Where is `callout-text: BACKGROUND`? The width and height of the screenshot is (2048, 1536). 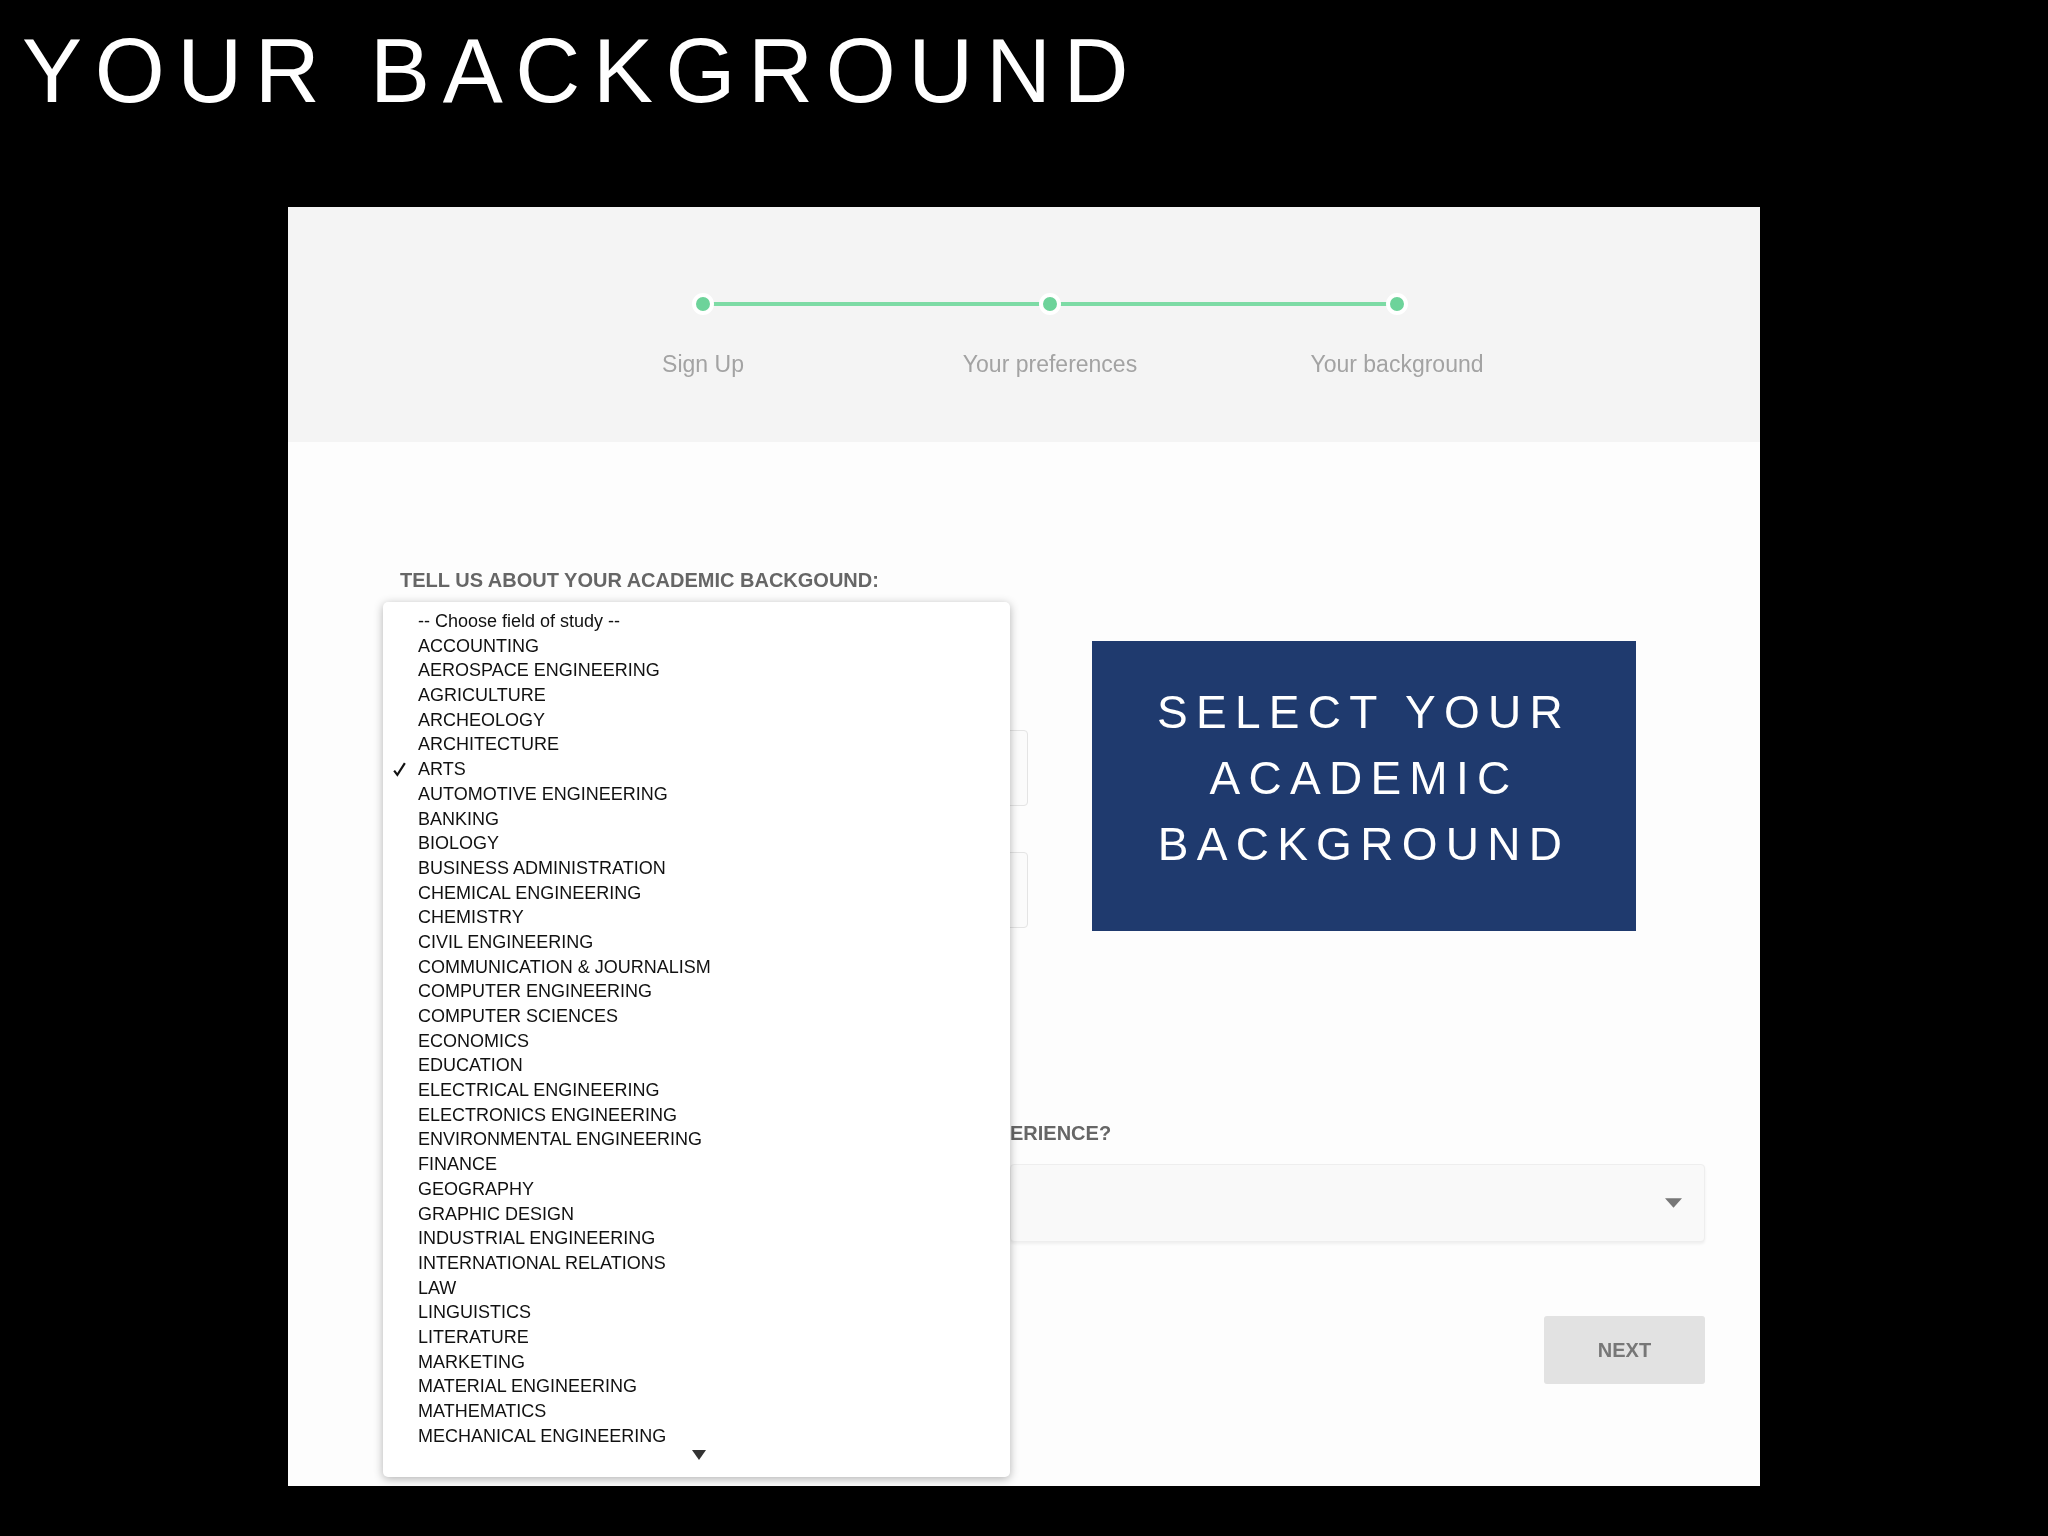 callout-text: BACKGROUND is located at coordinates (1364, 844).